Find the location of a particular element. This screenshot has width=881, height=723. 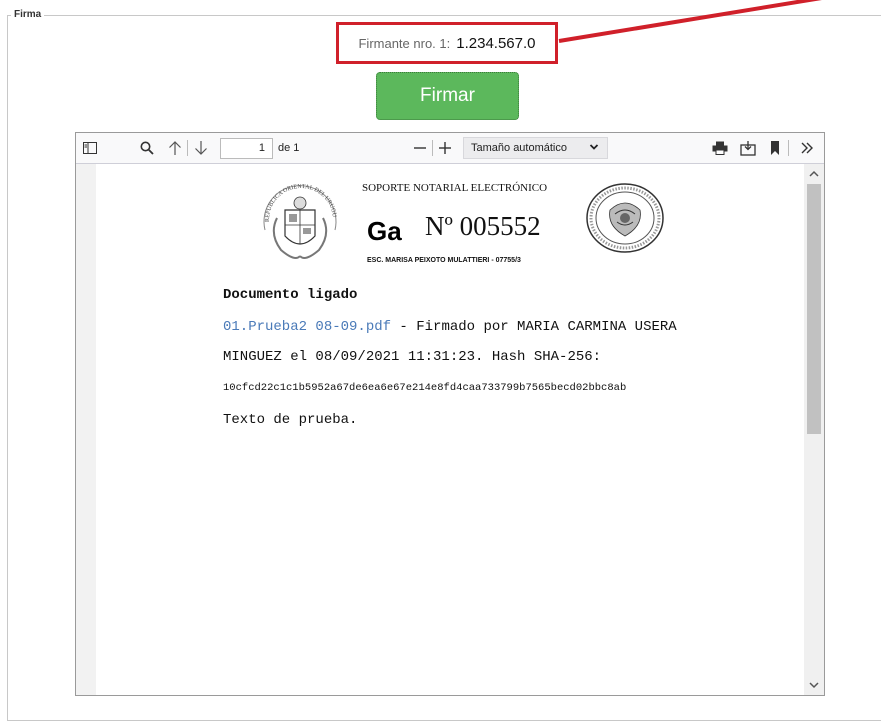

coat-of-arms-seal: REPUBLICA ORIENTAL DEL URUGUAY is located at coordinates (299, 217).